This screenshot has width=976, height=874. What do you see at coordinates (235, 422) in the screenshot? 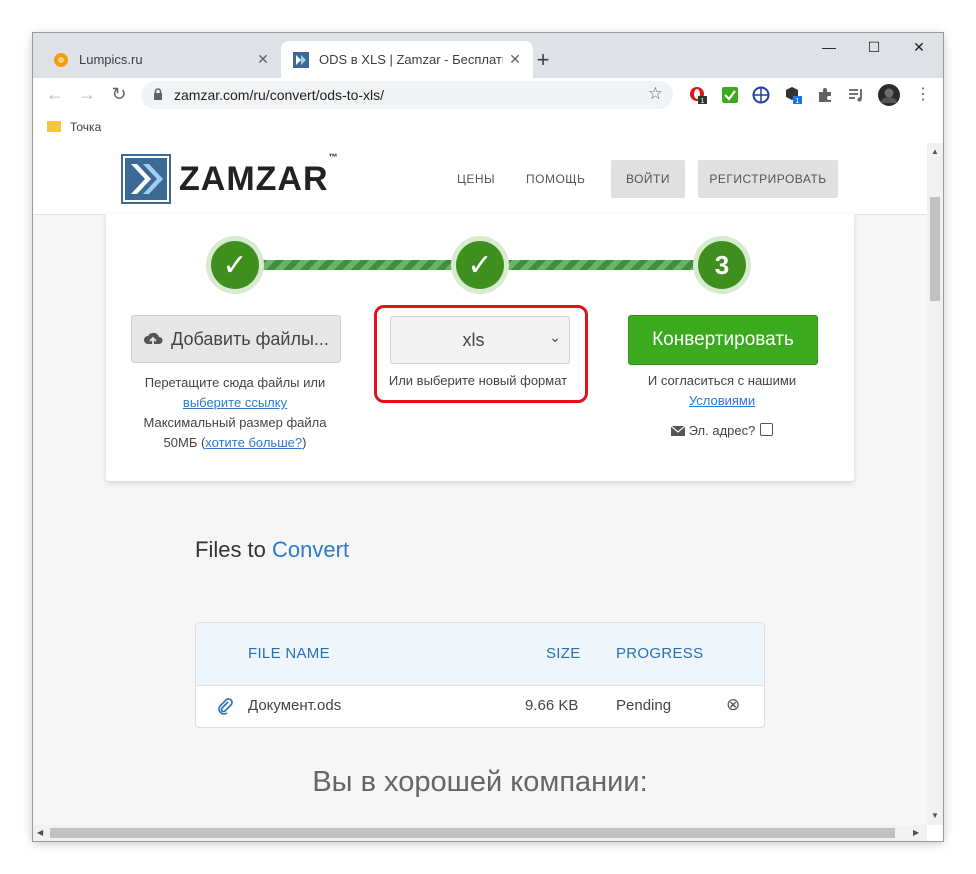
I see `hint-line-2: Максимальный размер файла` at bounding box center [235, 422].